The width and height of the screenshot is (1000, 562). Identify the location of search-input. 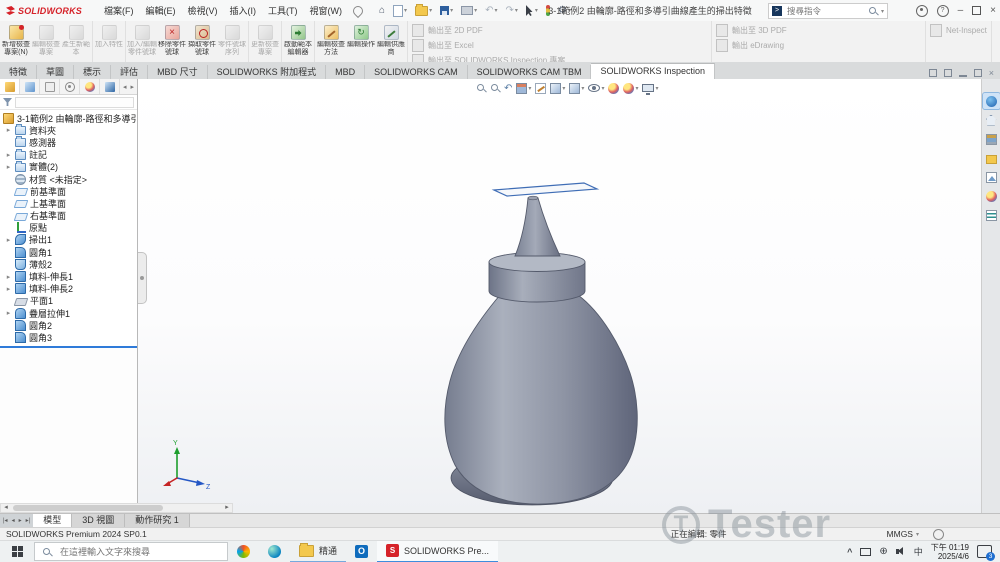
(825, 11).